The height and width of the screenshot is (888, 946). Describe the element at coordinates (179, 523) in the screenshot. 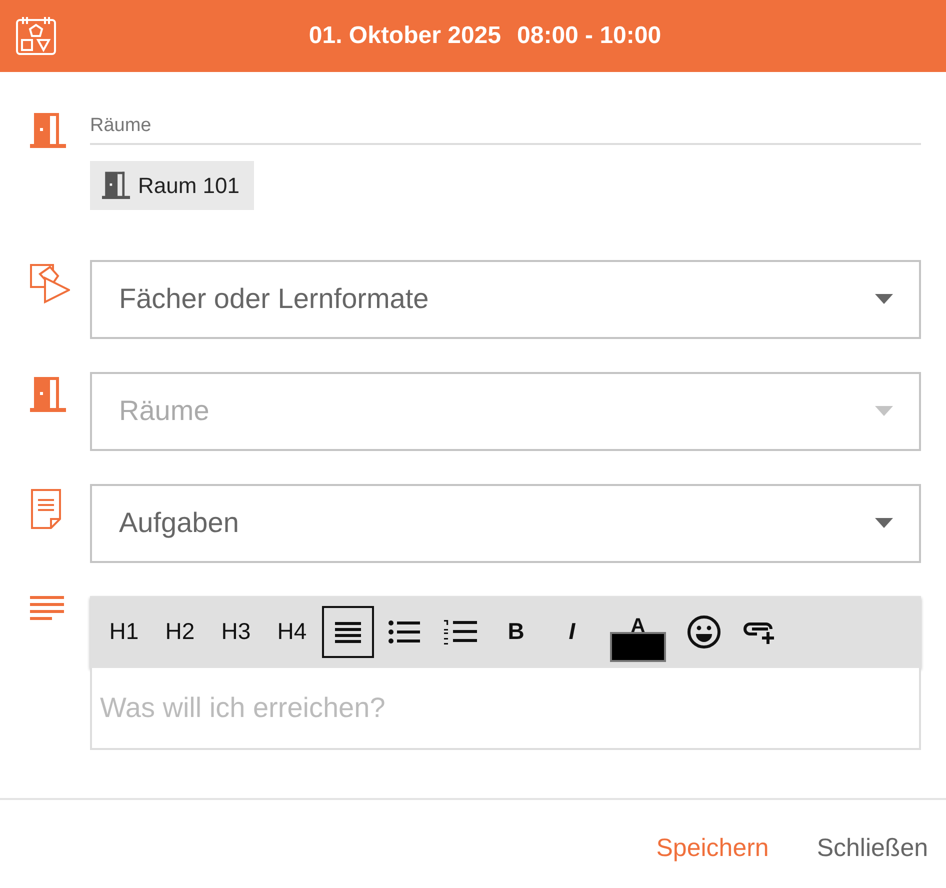

I see `dropdown-value: Aufgaben` at that location.